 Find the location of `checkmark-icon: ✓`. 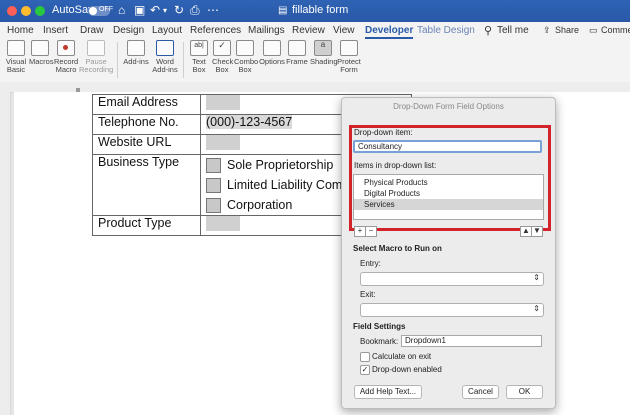

checkmark-icon: ✓ is located at coordinates (365, 369).